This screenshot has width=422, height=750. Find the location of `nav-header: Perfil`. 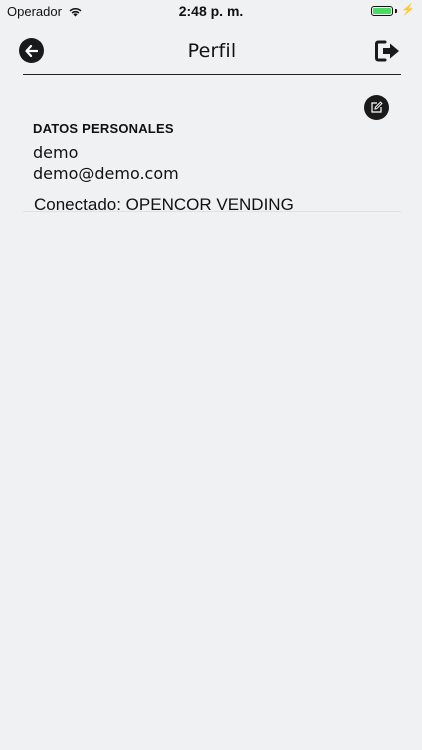

nav-header: Perfil is located at coordinates (210, 53).